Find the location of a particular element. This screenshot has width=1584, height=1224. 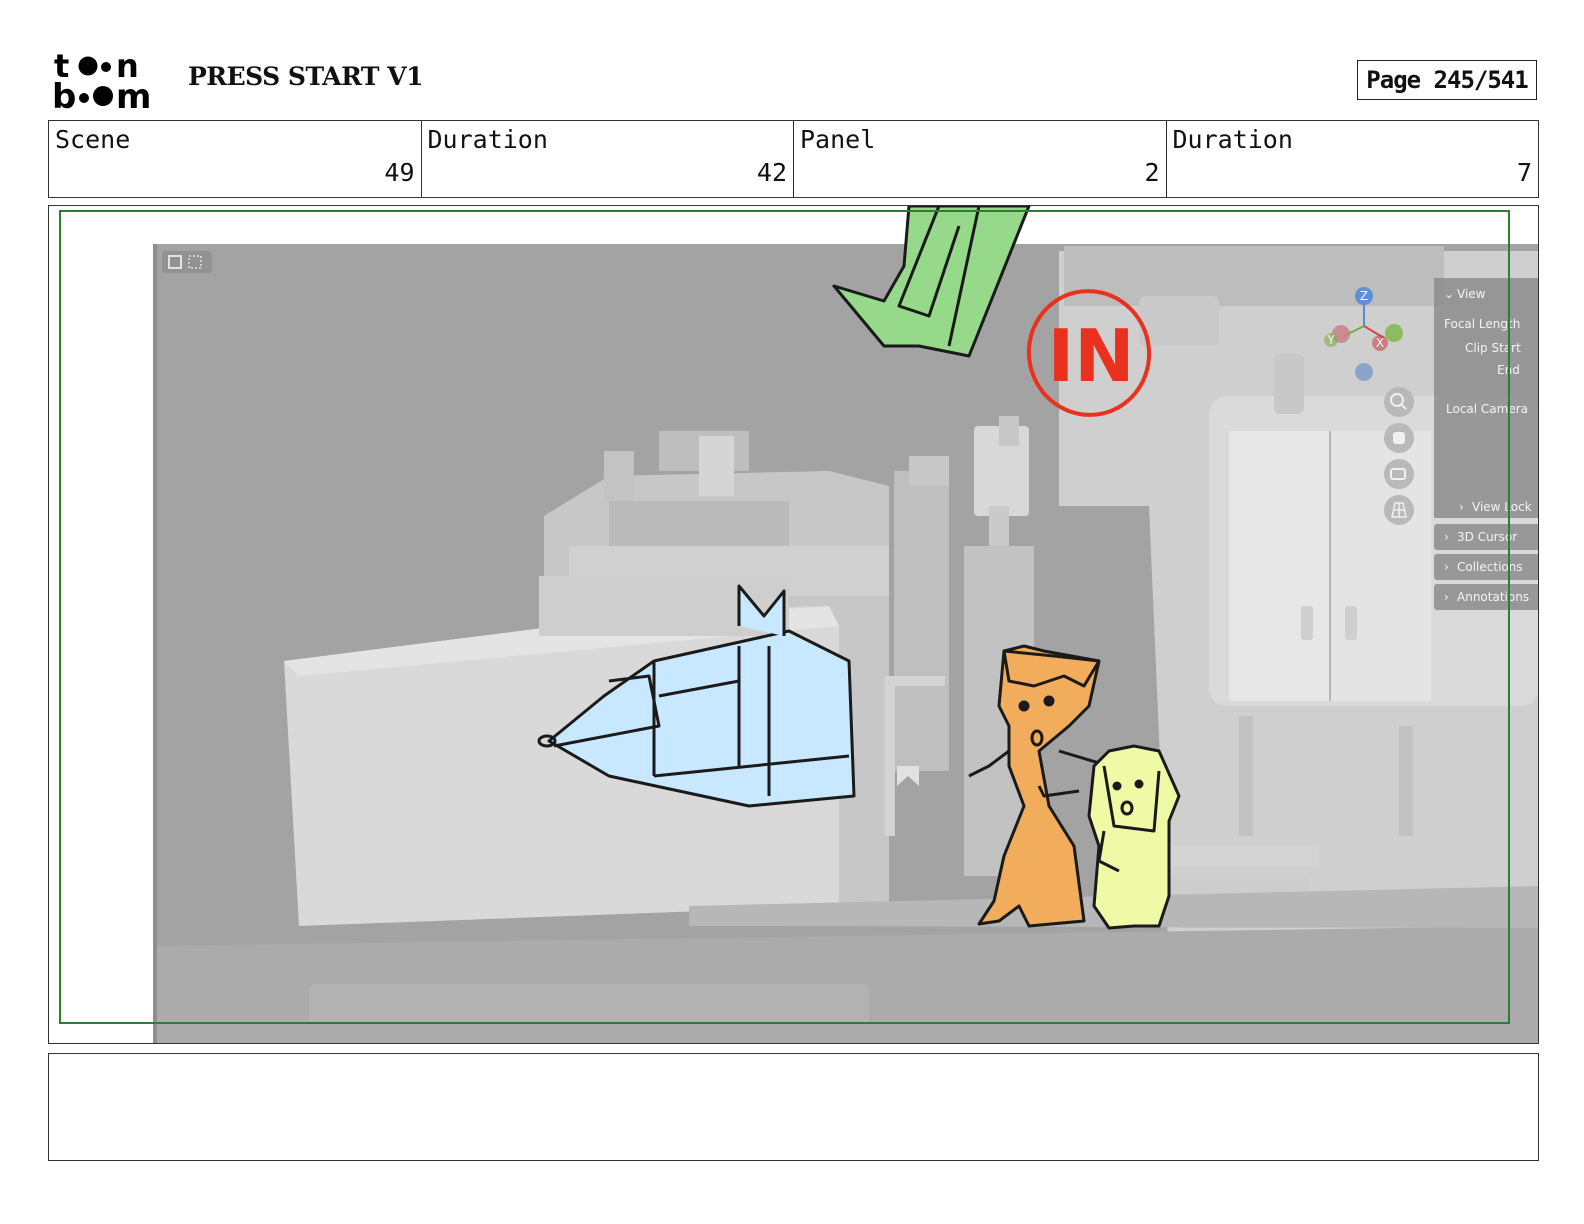

panel-duration-value: 7 is located at coordinates (1524, 172).